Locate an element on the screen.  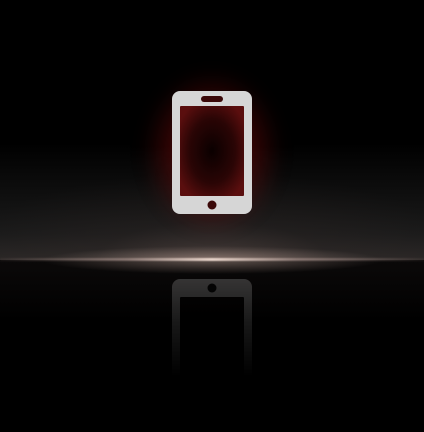
horizon-line is located at coordinates (212, 259).